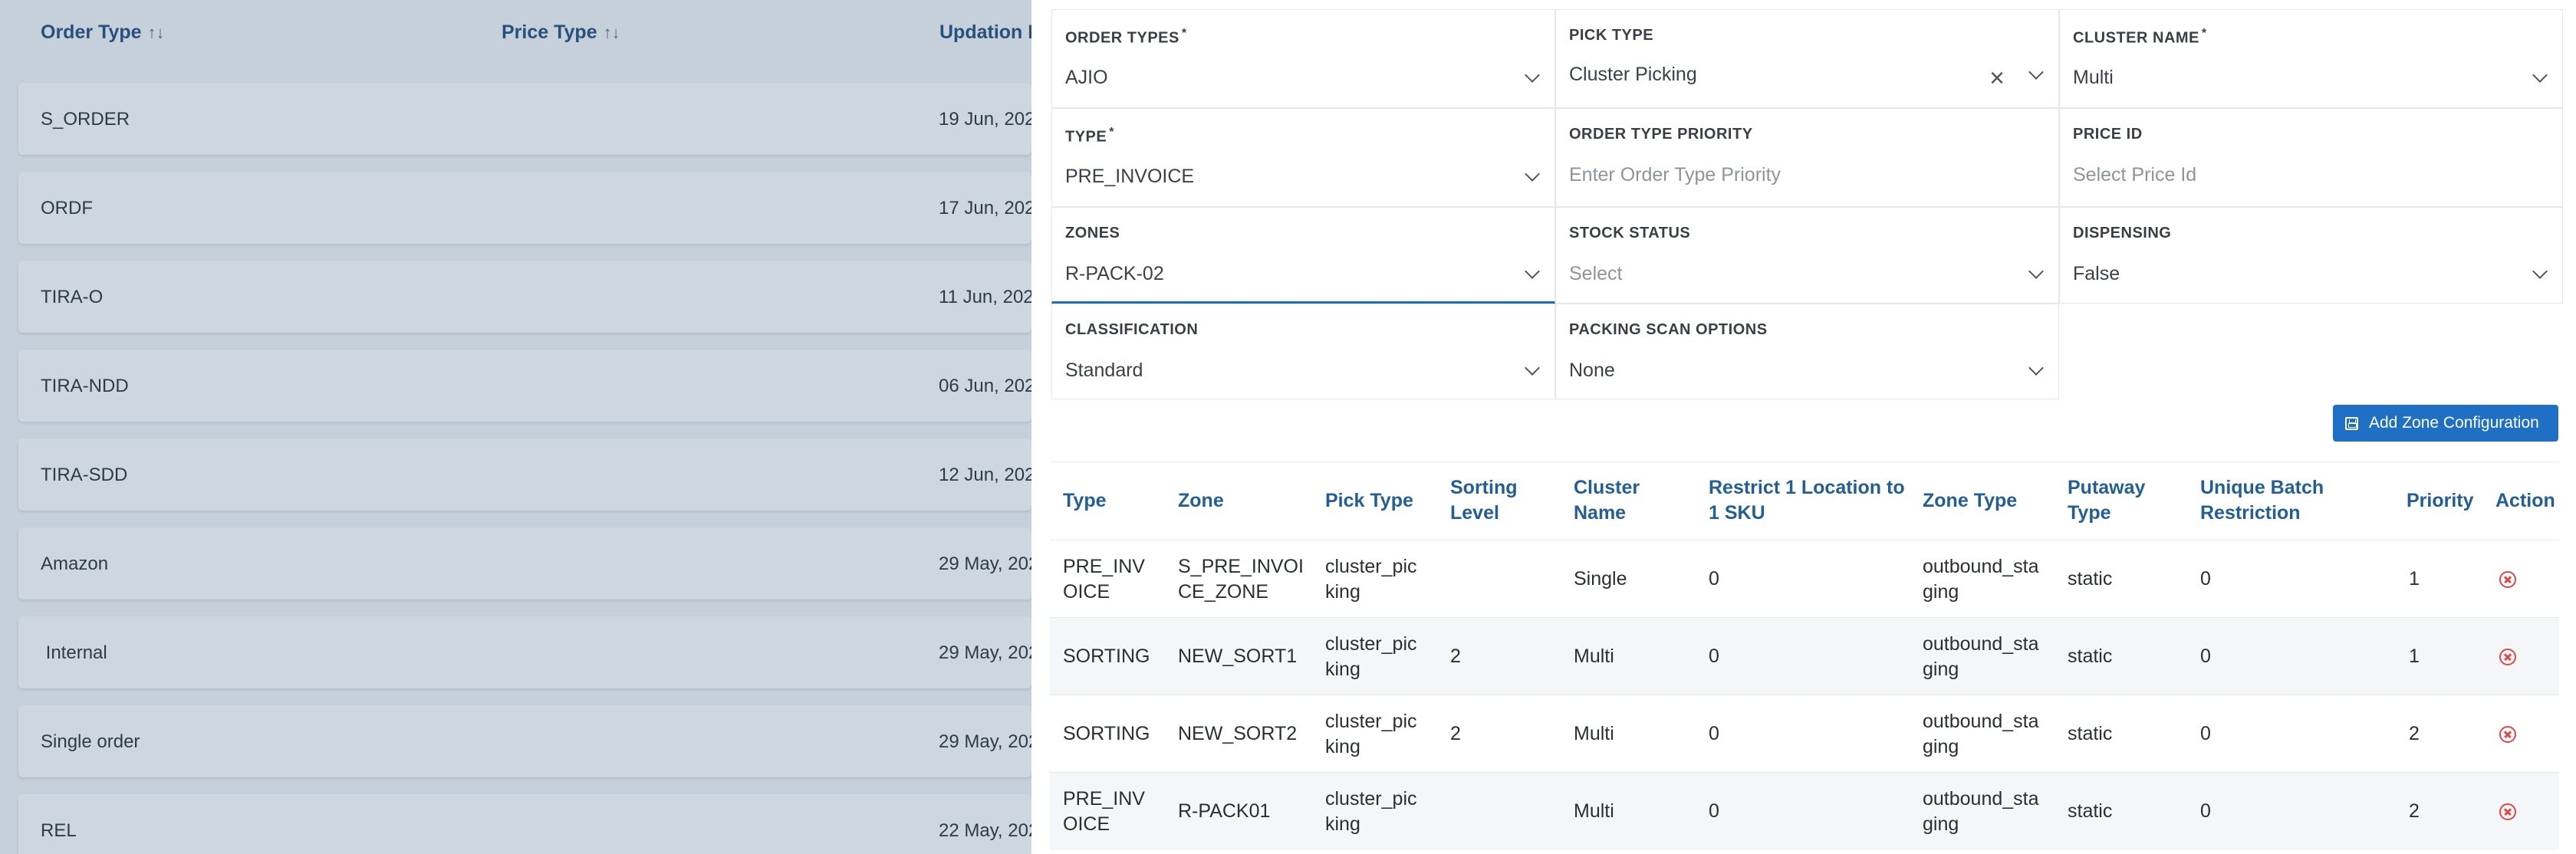  What do you see at coordinates (2525, 500) in the screenshot?
I see `header-action: Action` at bounding box center [2525, 500].